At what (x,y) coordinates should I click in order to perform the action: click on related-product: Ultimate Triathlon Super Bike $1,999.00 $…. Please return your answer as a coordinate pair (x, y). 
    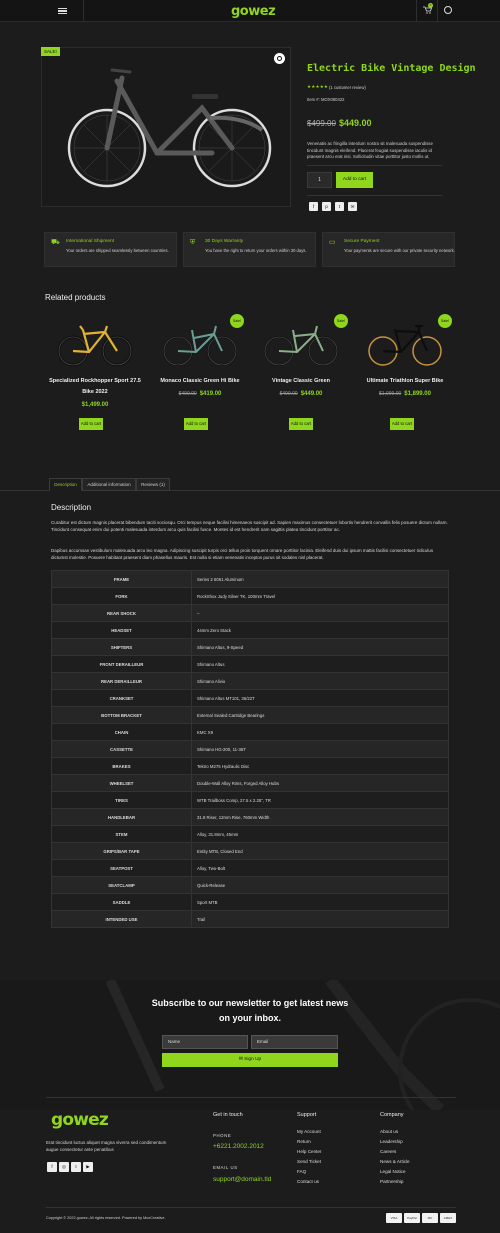
    Looking at the image, I should click on (405, 374).